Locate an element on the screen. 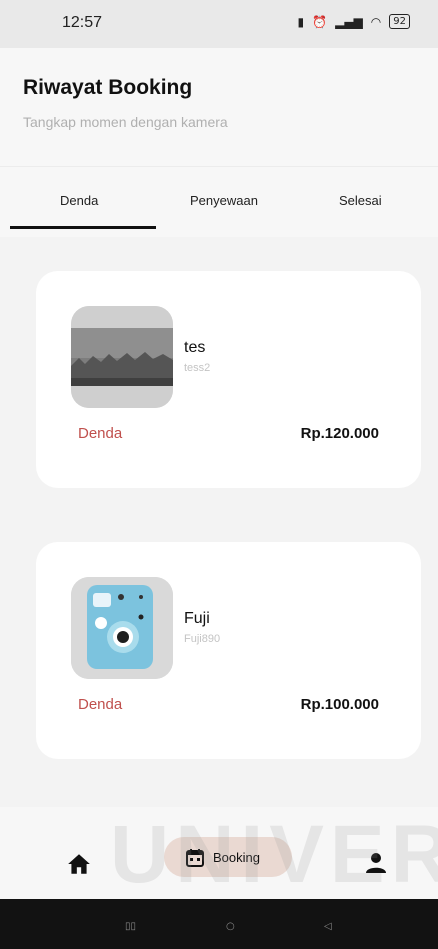 The width and height of the screenshot is (438, 949). system-nav-bar: ▯▯ ○ ◁ is located at coordinates (219, 924).